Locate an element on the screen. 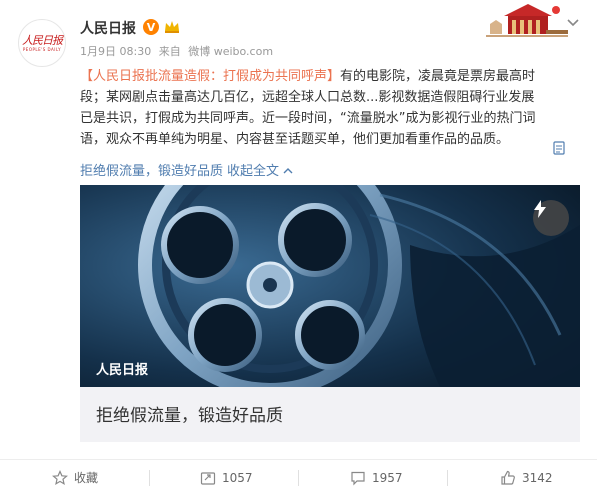  comment-button: 1957 is located at coordinates (376, 477).